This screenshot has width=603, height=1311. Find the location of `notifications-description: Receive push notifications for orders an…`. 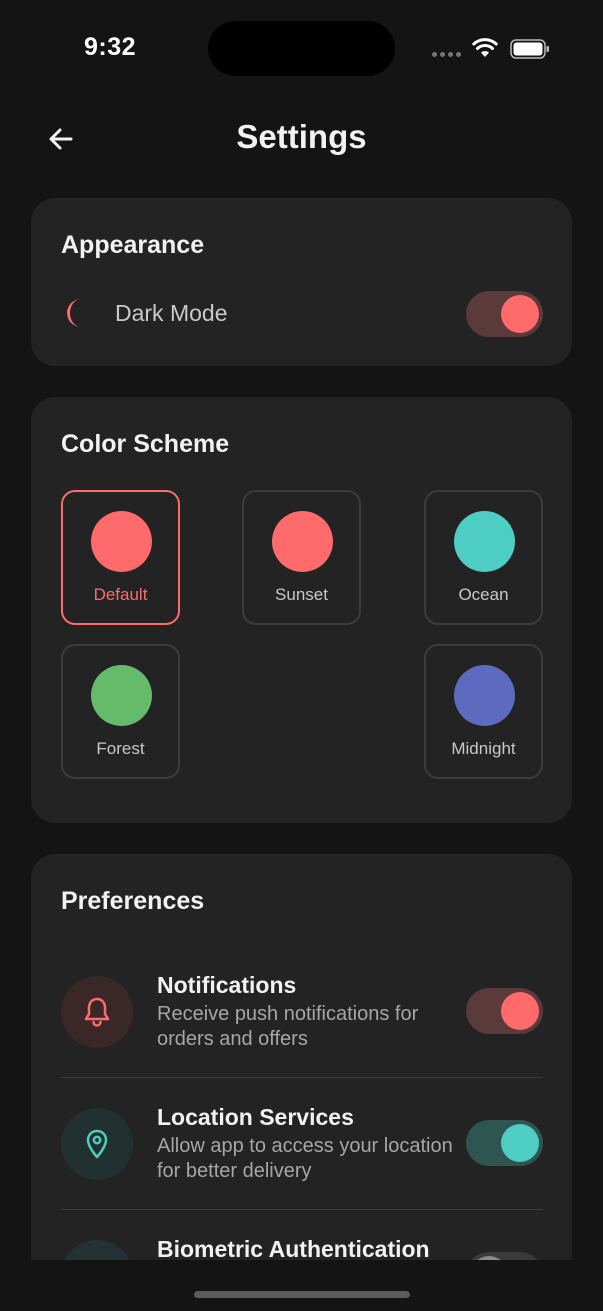

notifications-description: Receive push notifications for orders an… is located at coordinates (288, 1026).